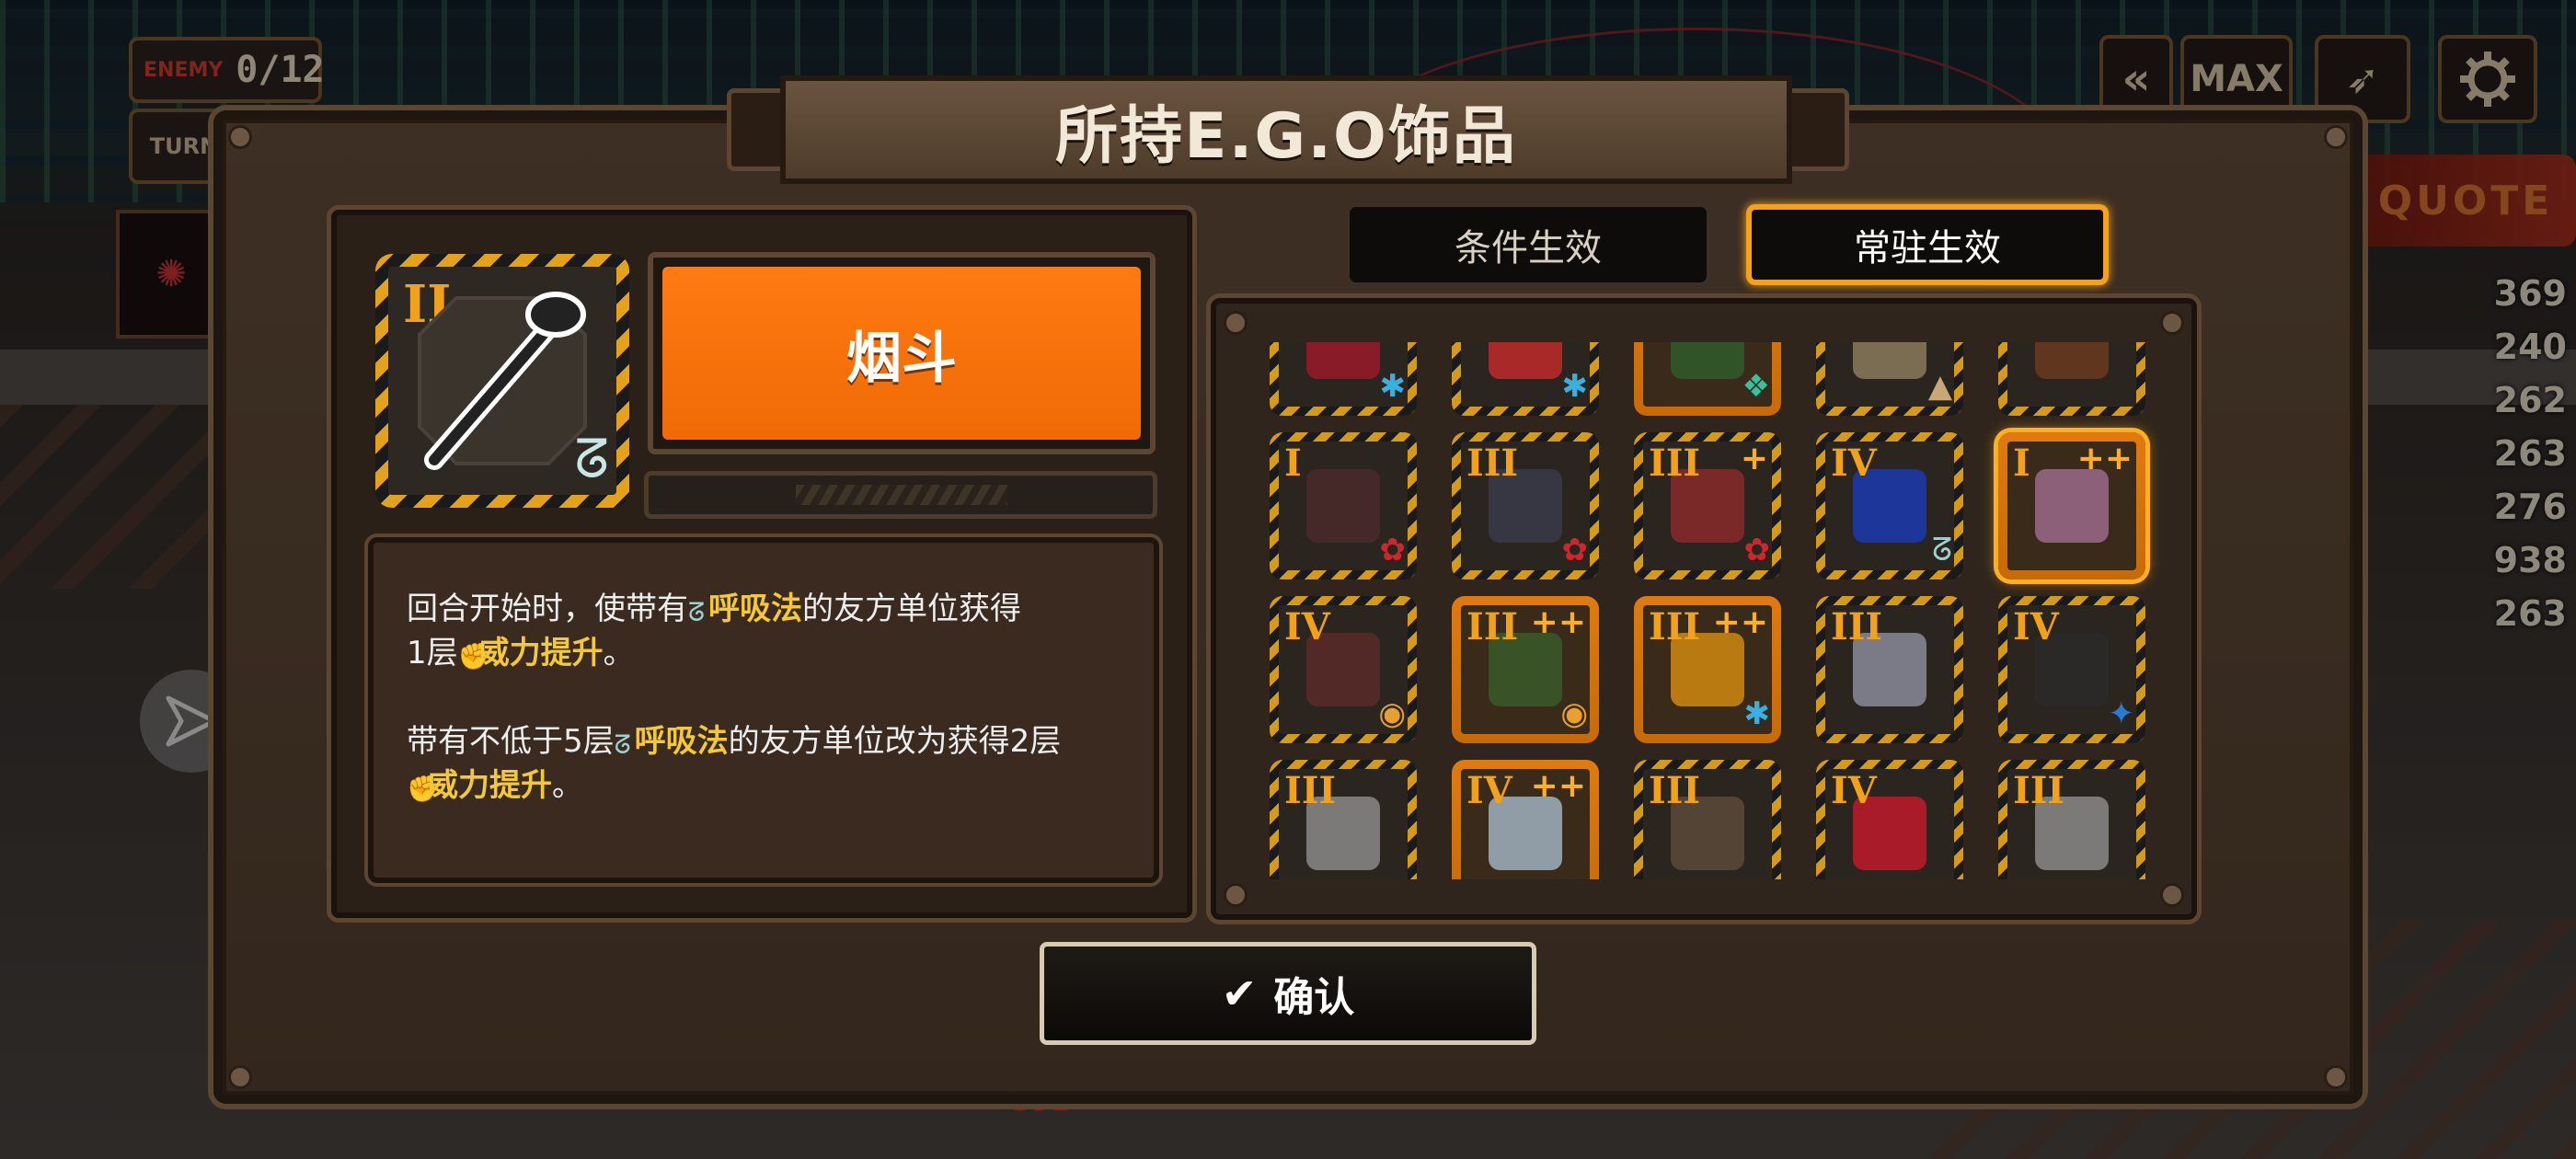  What do you see at coordinates (895, 741) in the screenshot?
I see `desc-text: 的友方单位改为获得2层` at bounding box center [895, 741].